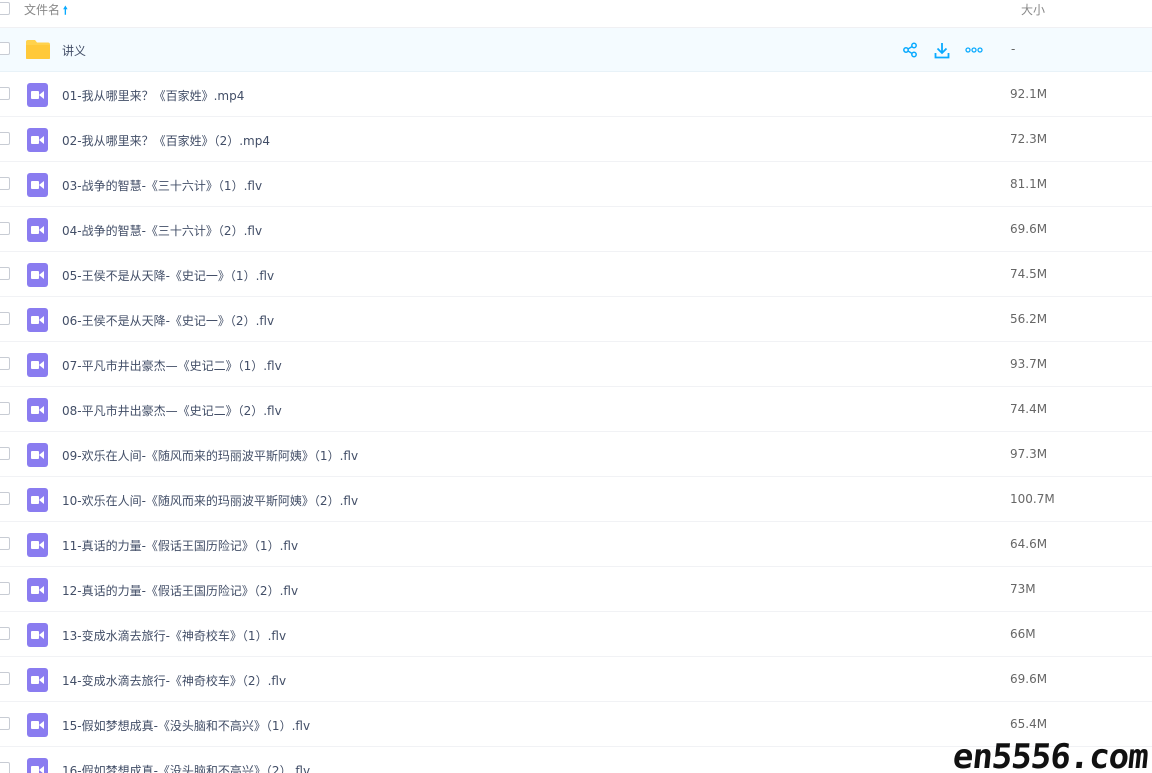 The image size is (1152, 773). I want to click on file-size: 66M, so click(1023, 634).